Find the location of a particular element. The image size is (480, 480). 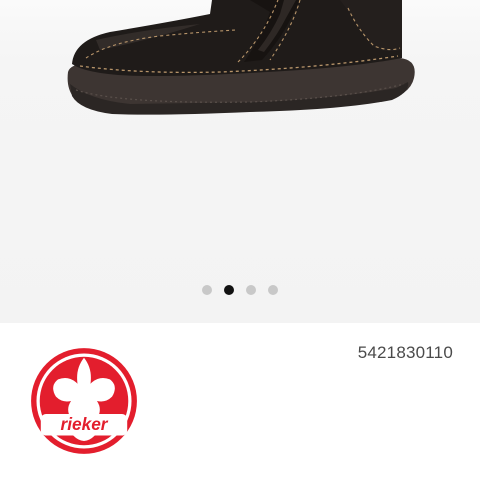

pager-dot-2-active is located at coordinates (229, 290).